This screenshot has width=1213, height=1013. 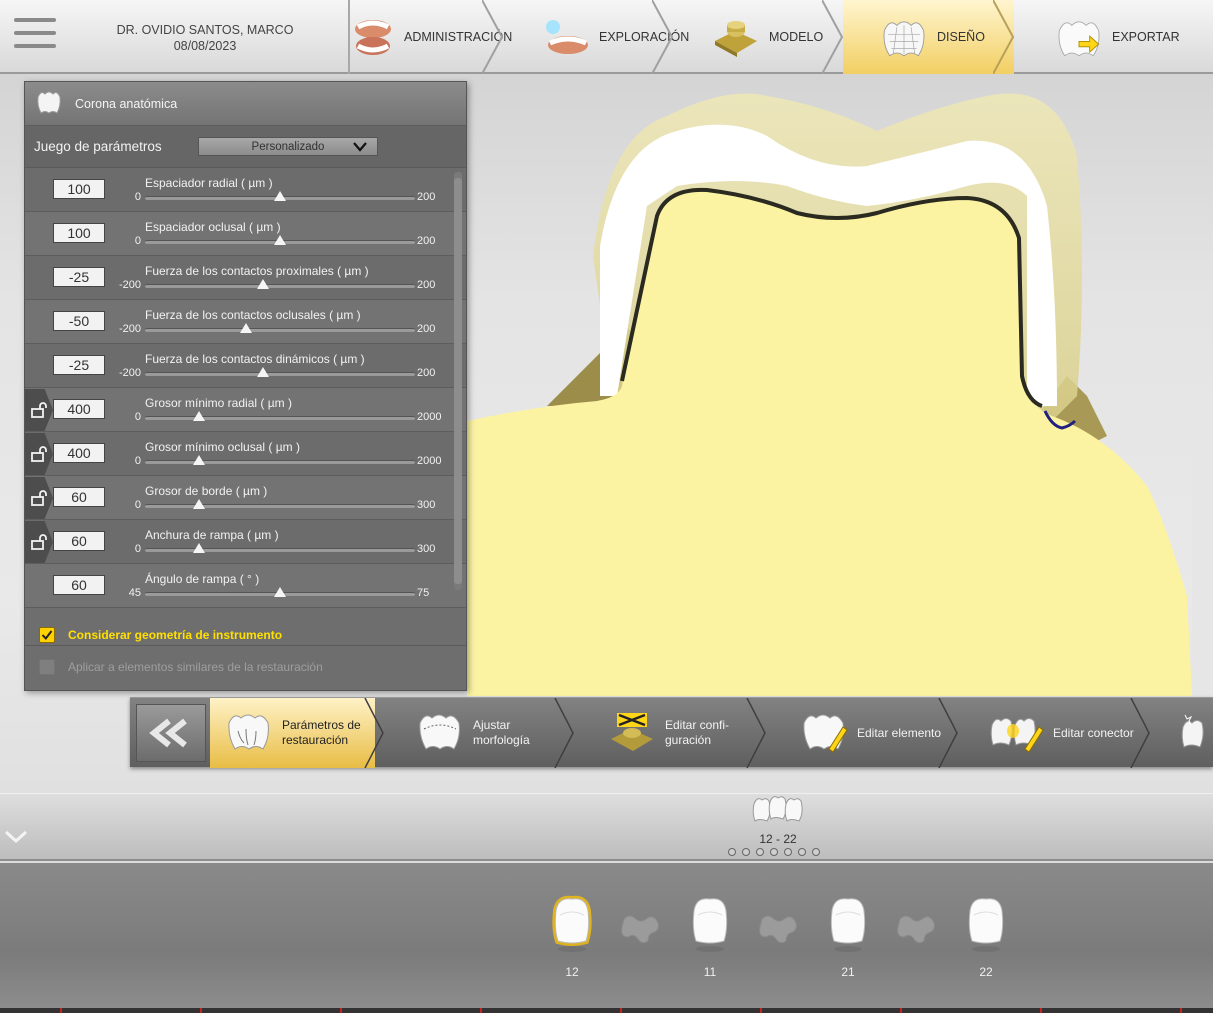 What do you see at coordinates (79, 321) in the screenshot?
I see `parameter-value-input: -50` at bounding box center [79, 321].